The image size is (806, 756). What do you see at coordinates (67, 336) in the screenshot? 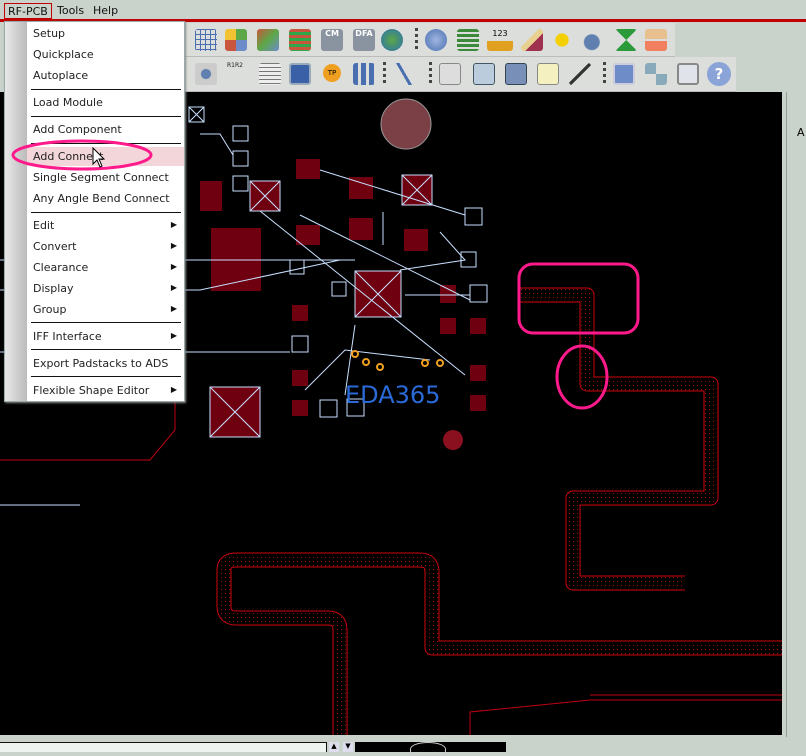
I see `menu-item-iff-interface: IFF Interface` at bounding box center [67, 336].